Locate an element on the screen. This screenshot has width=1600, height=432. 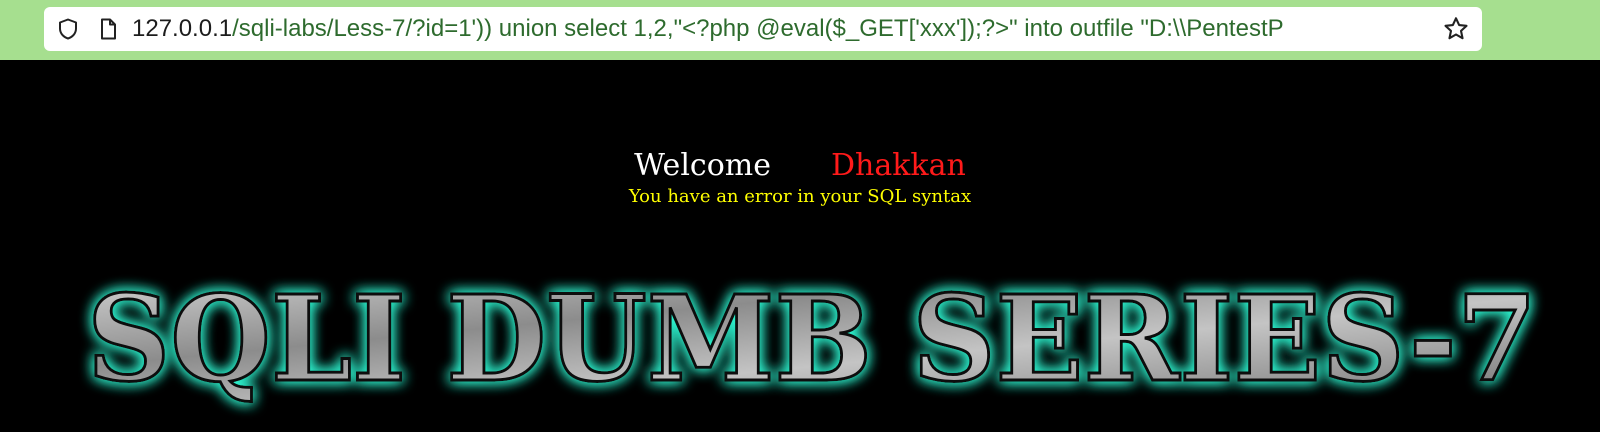
welcome-text: Welcome is located at coordinates (702, 165).